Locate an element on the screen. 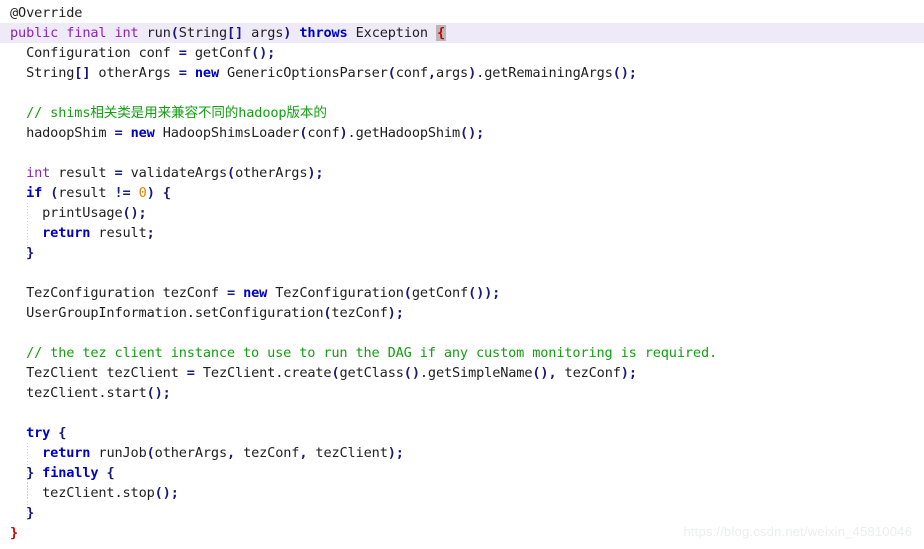 The image size is (924, 549). keyword-finally: finally is located at coordinates (70, 473).